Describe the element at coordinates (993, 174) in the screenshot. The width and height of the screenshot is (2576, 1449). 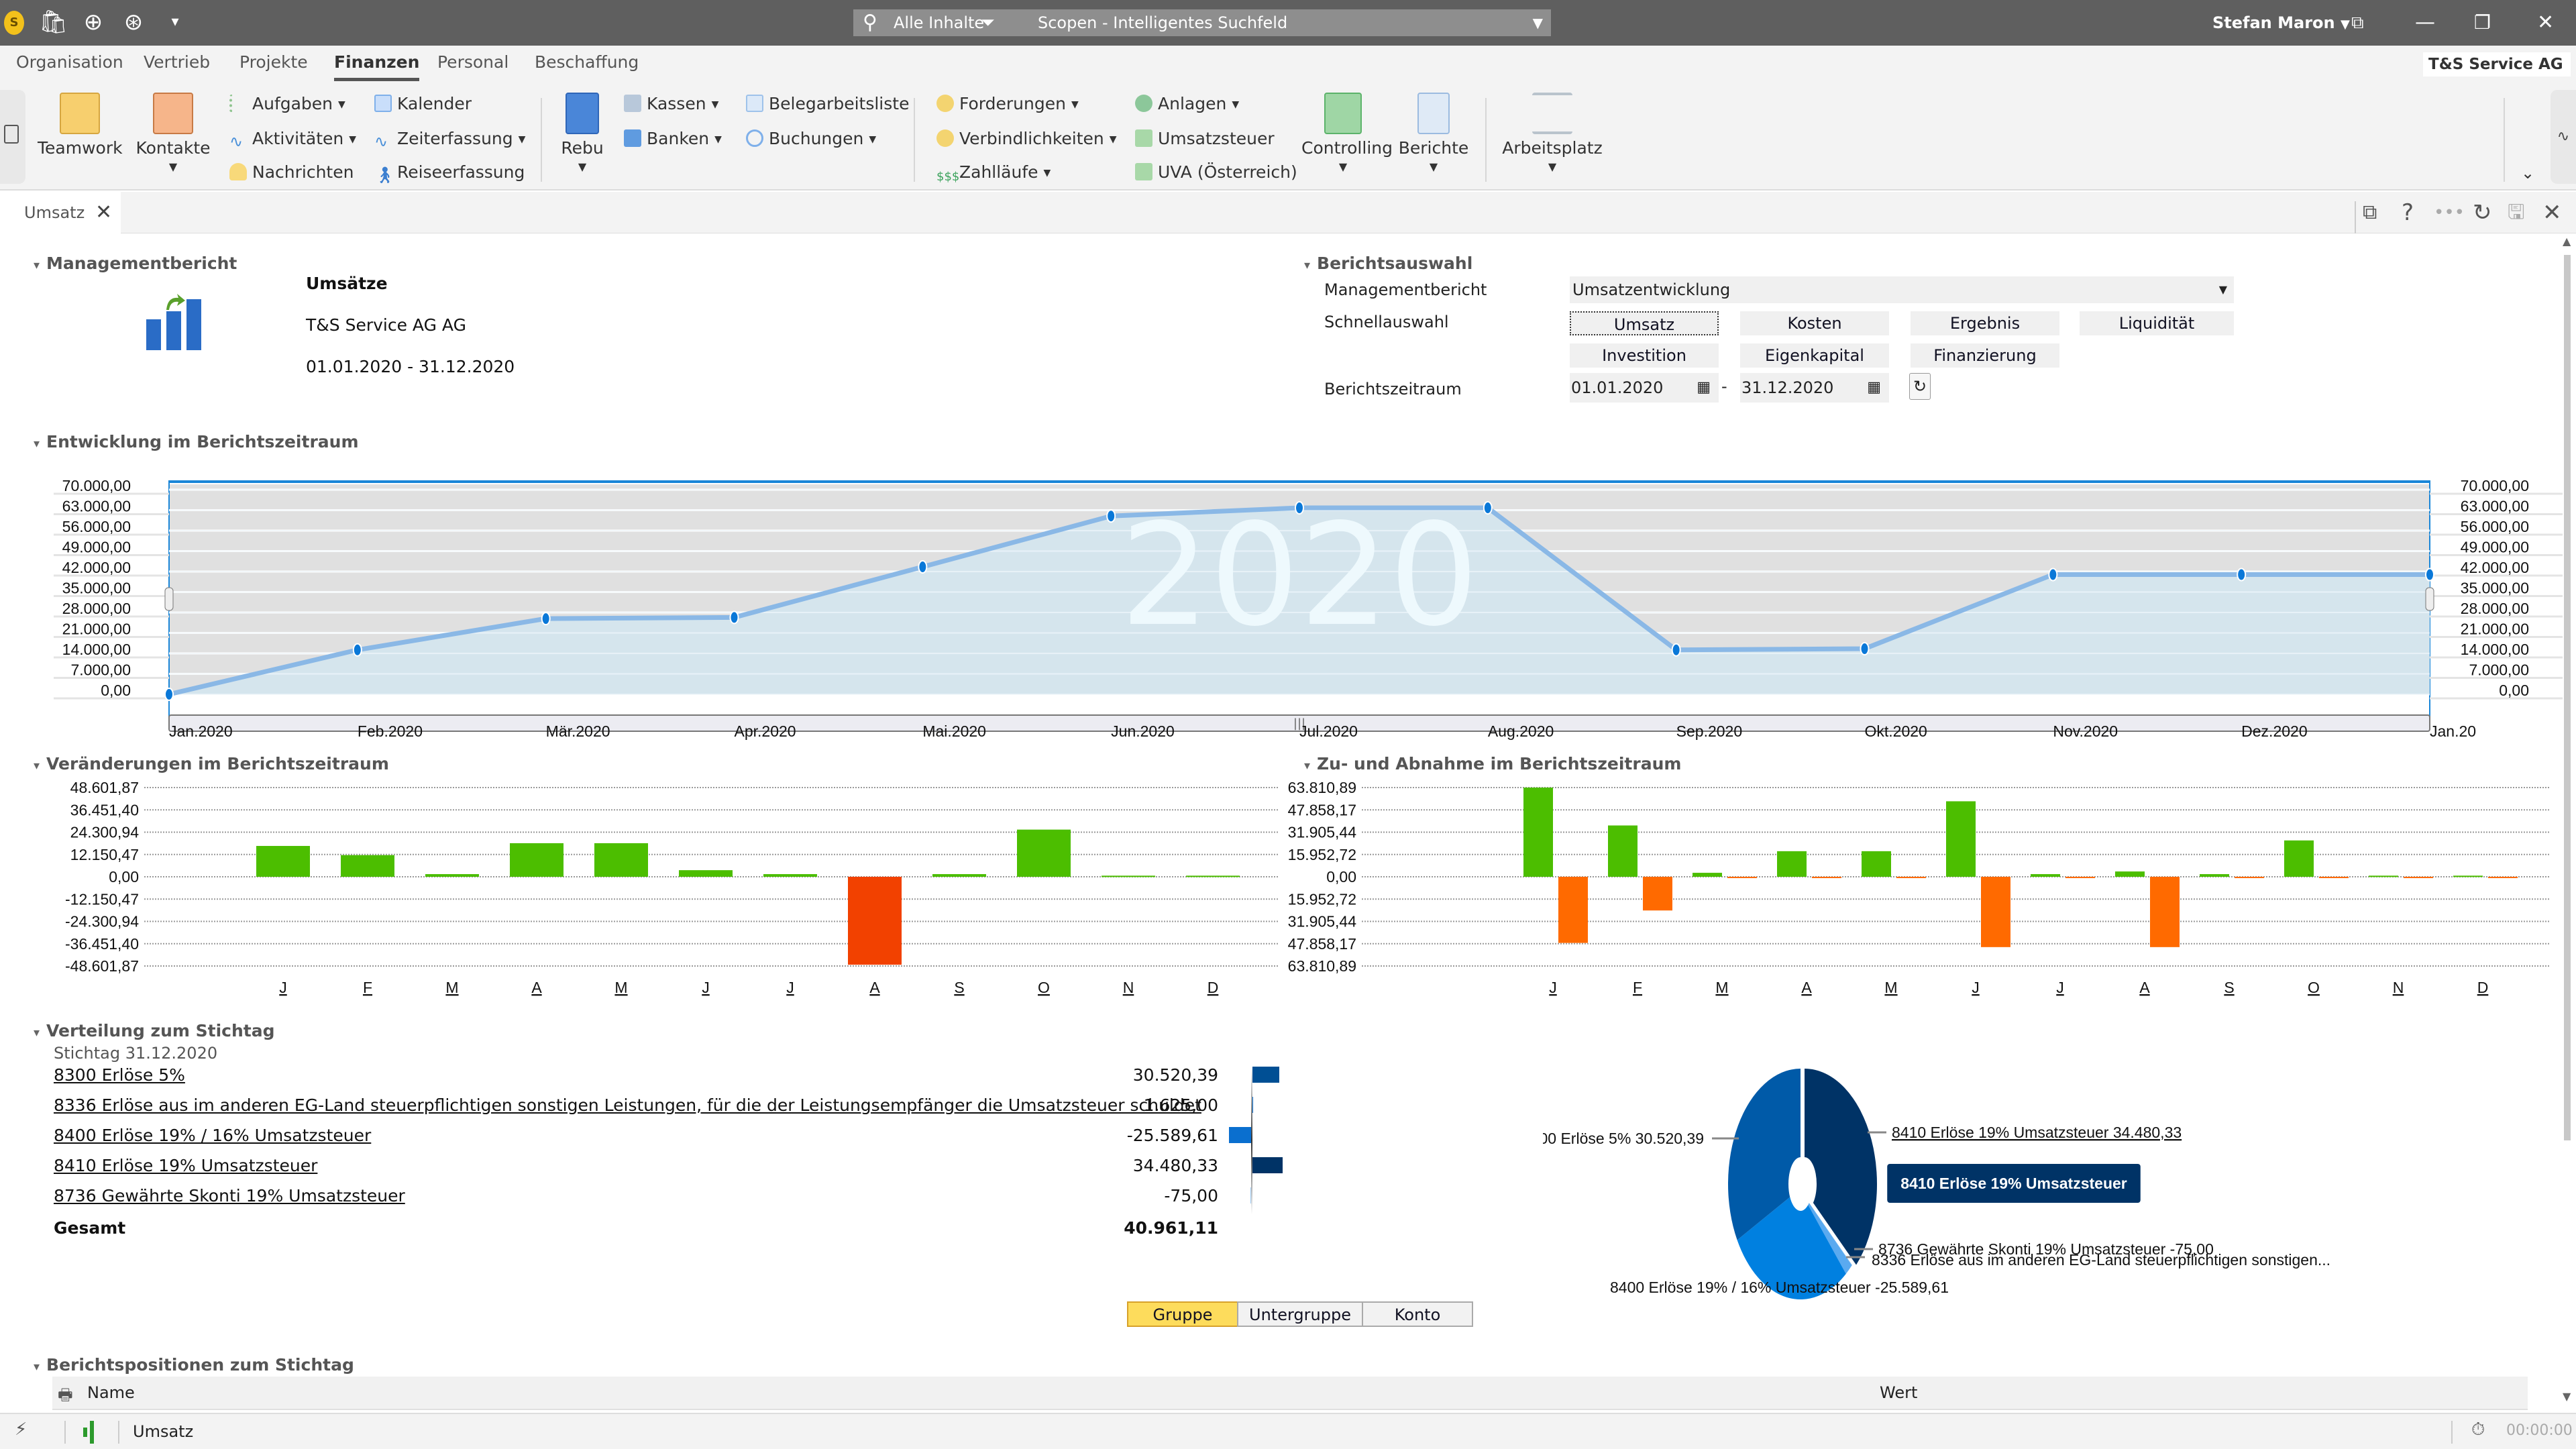
I see `zahllaeufe-button: $$$Zahlläufe ▼` at that location.